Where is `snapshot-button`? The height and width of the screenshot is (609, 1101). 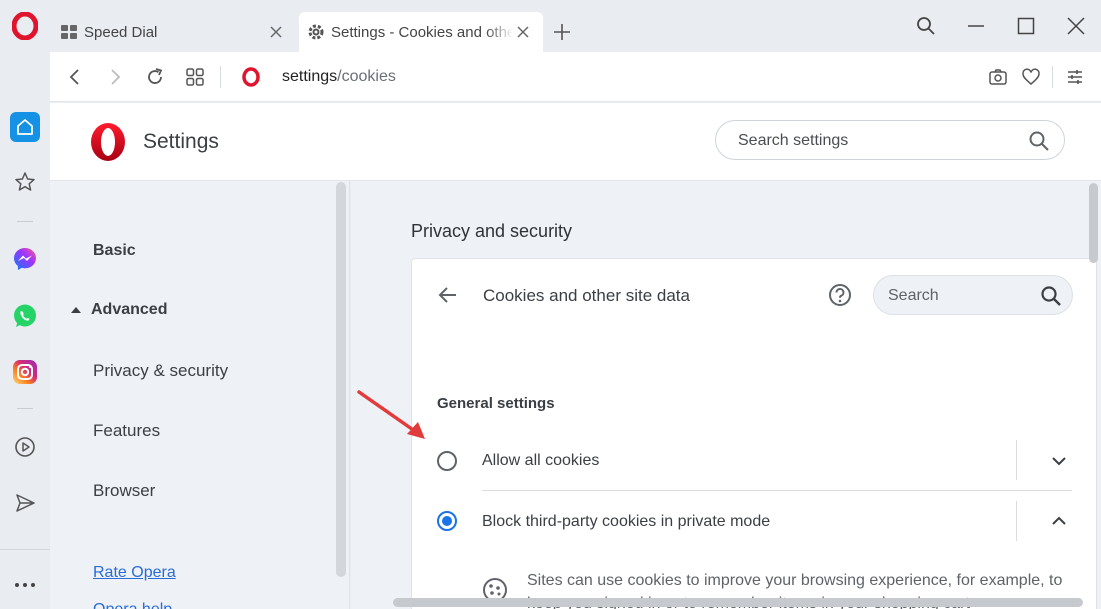 snapshot-button is located at coordinates (998, 77).